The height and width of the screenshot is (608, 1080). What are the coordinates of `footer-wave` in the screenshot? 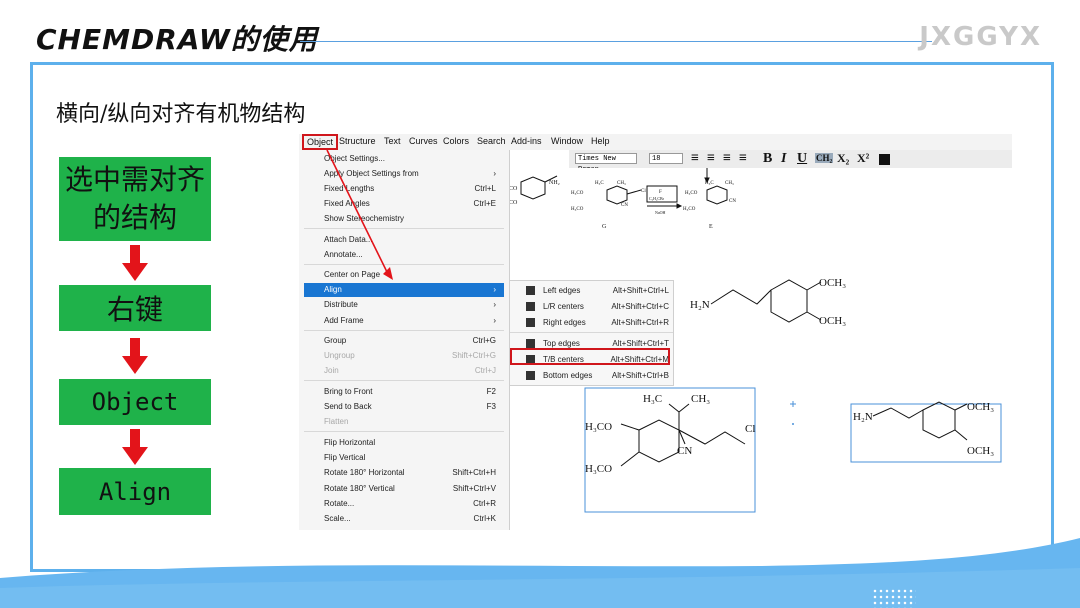 It's located at (540, 573).